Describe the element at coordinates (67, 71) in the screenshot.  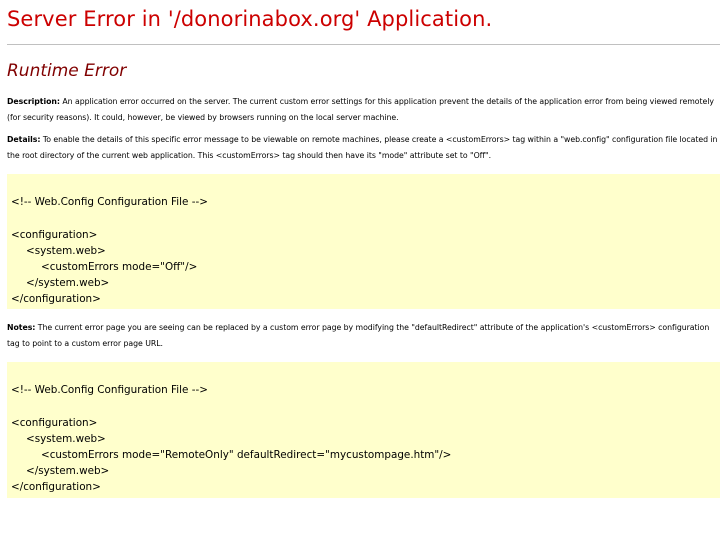
I see `error-subtitle: Runtime Error` at that location.